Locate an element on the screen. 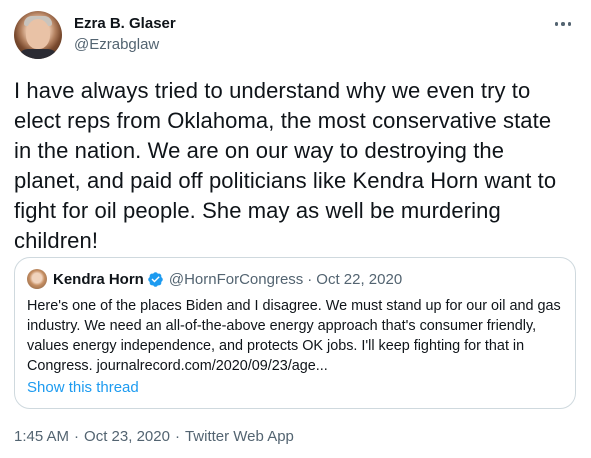 Image resolution: width=591 pixels, height=458 pixels. quoted-date: Oct 22, 2020 is located at coordinates (359, 279).